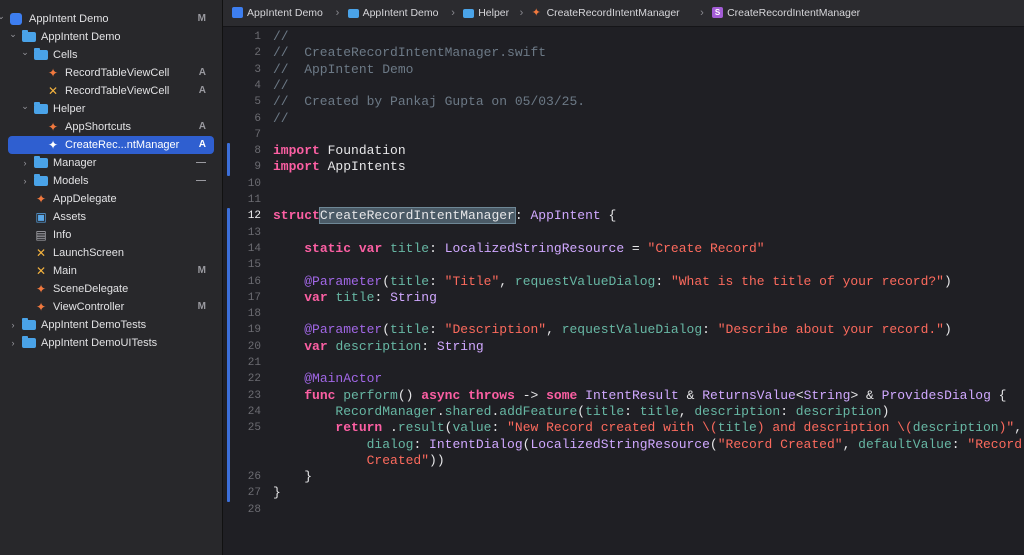 The image size is (1024, 555). Describe the element at coordinates (111, 289) in the screenshot. I see `sidebar-item: ✦ SceneDelegate` at that location.